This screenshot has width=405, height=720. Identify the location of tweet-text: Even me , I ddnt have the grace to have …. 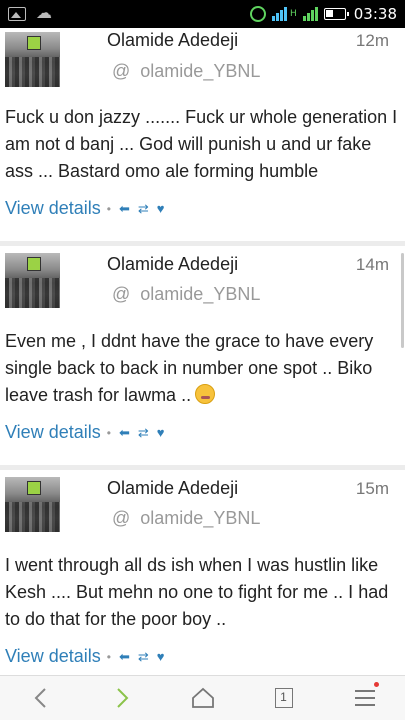
(202, 368).